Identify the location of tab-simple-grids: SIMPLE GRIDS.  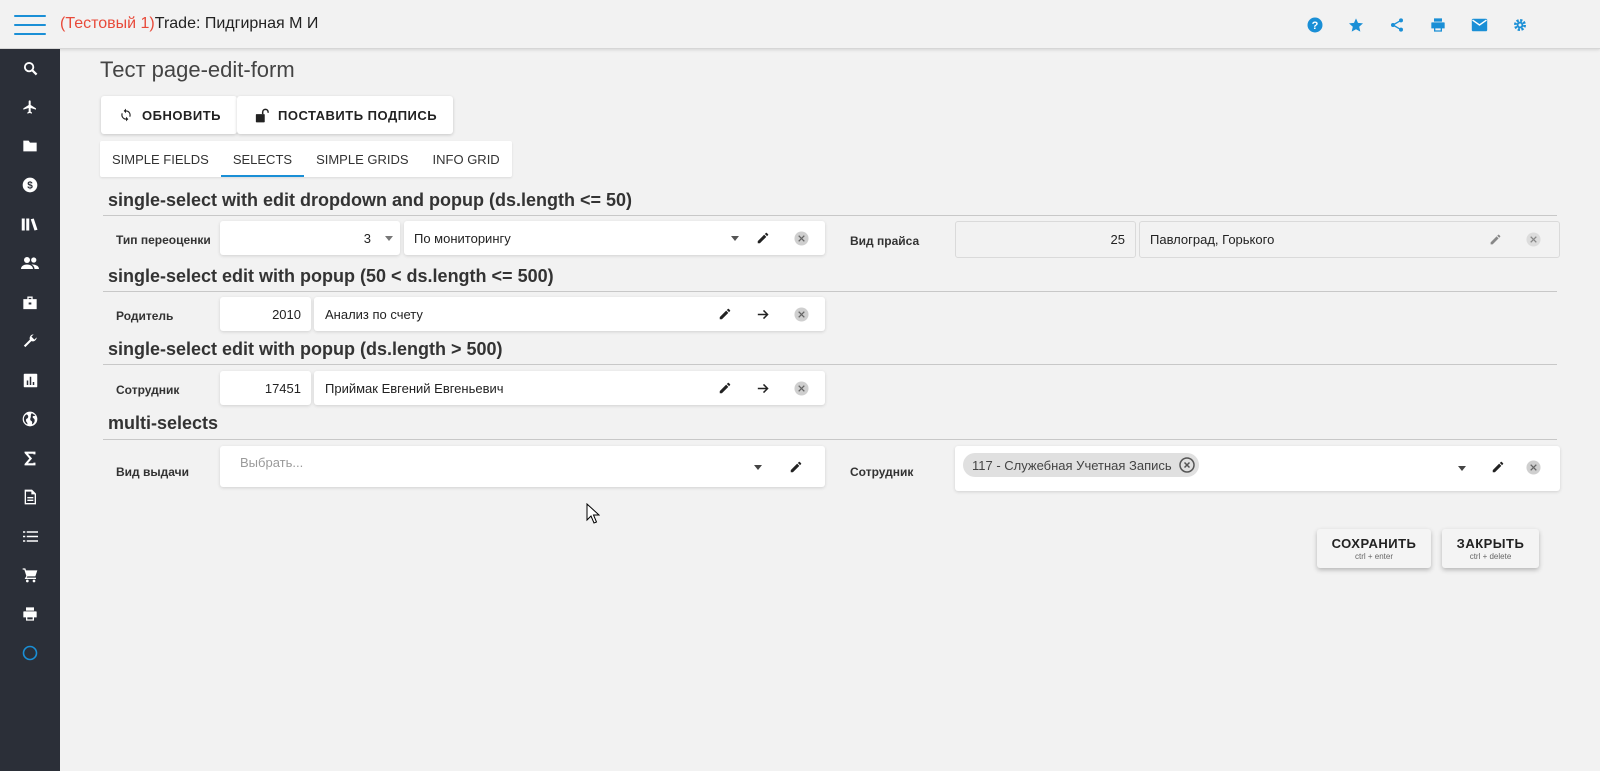
(362, 159).